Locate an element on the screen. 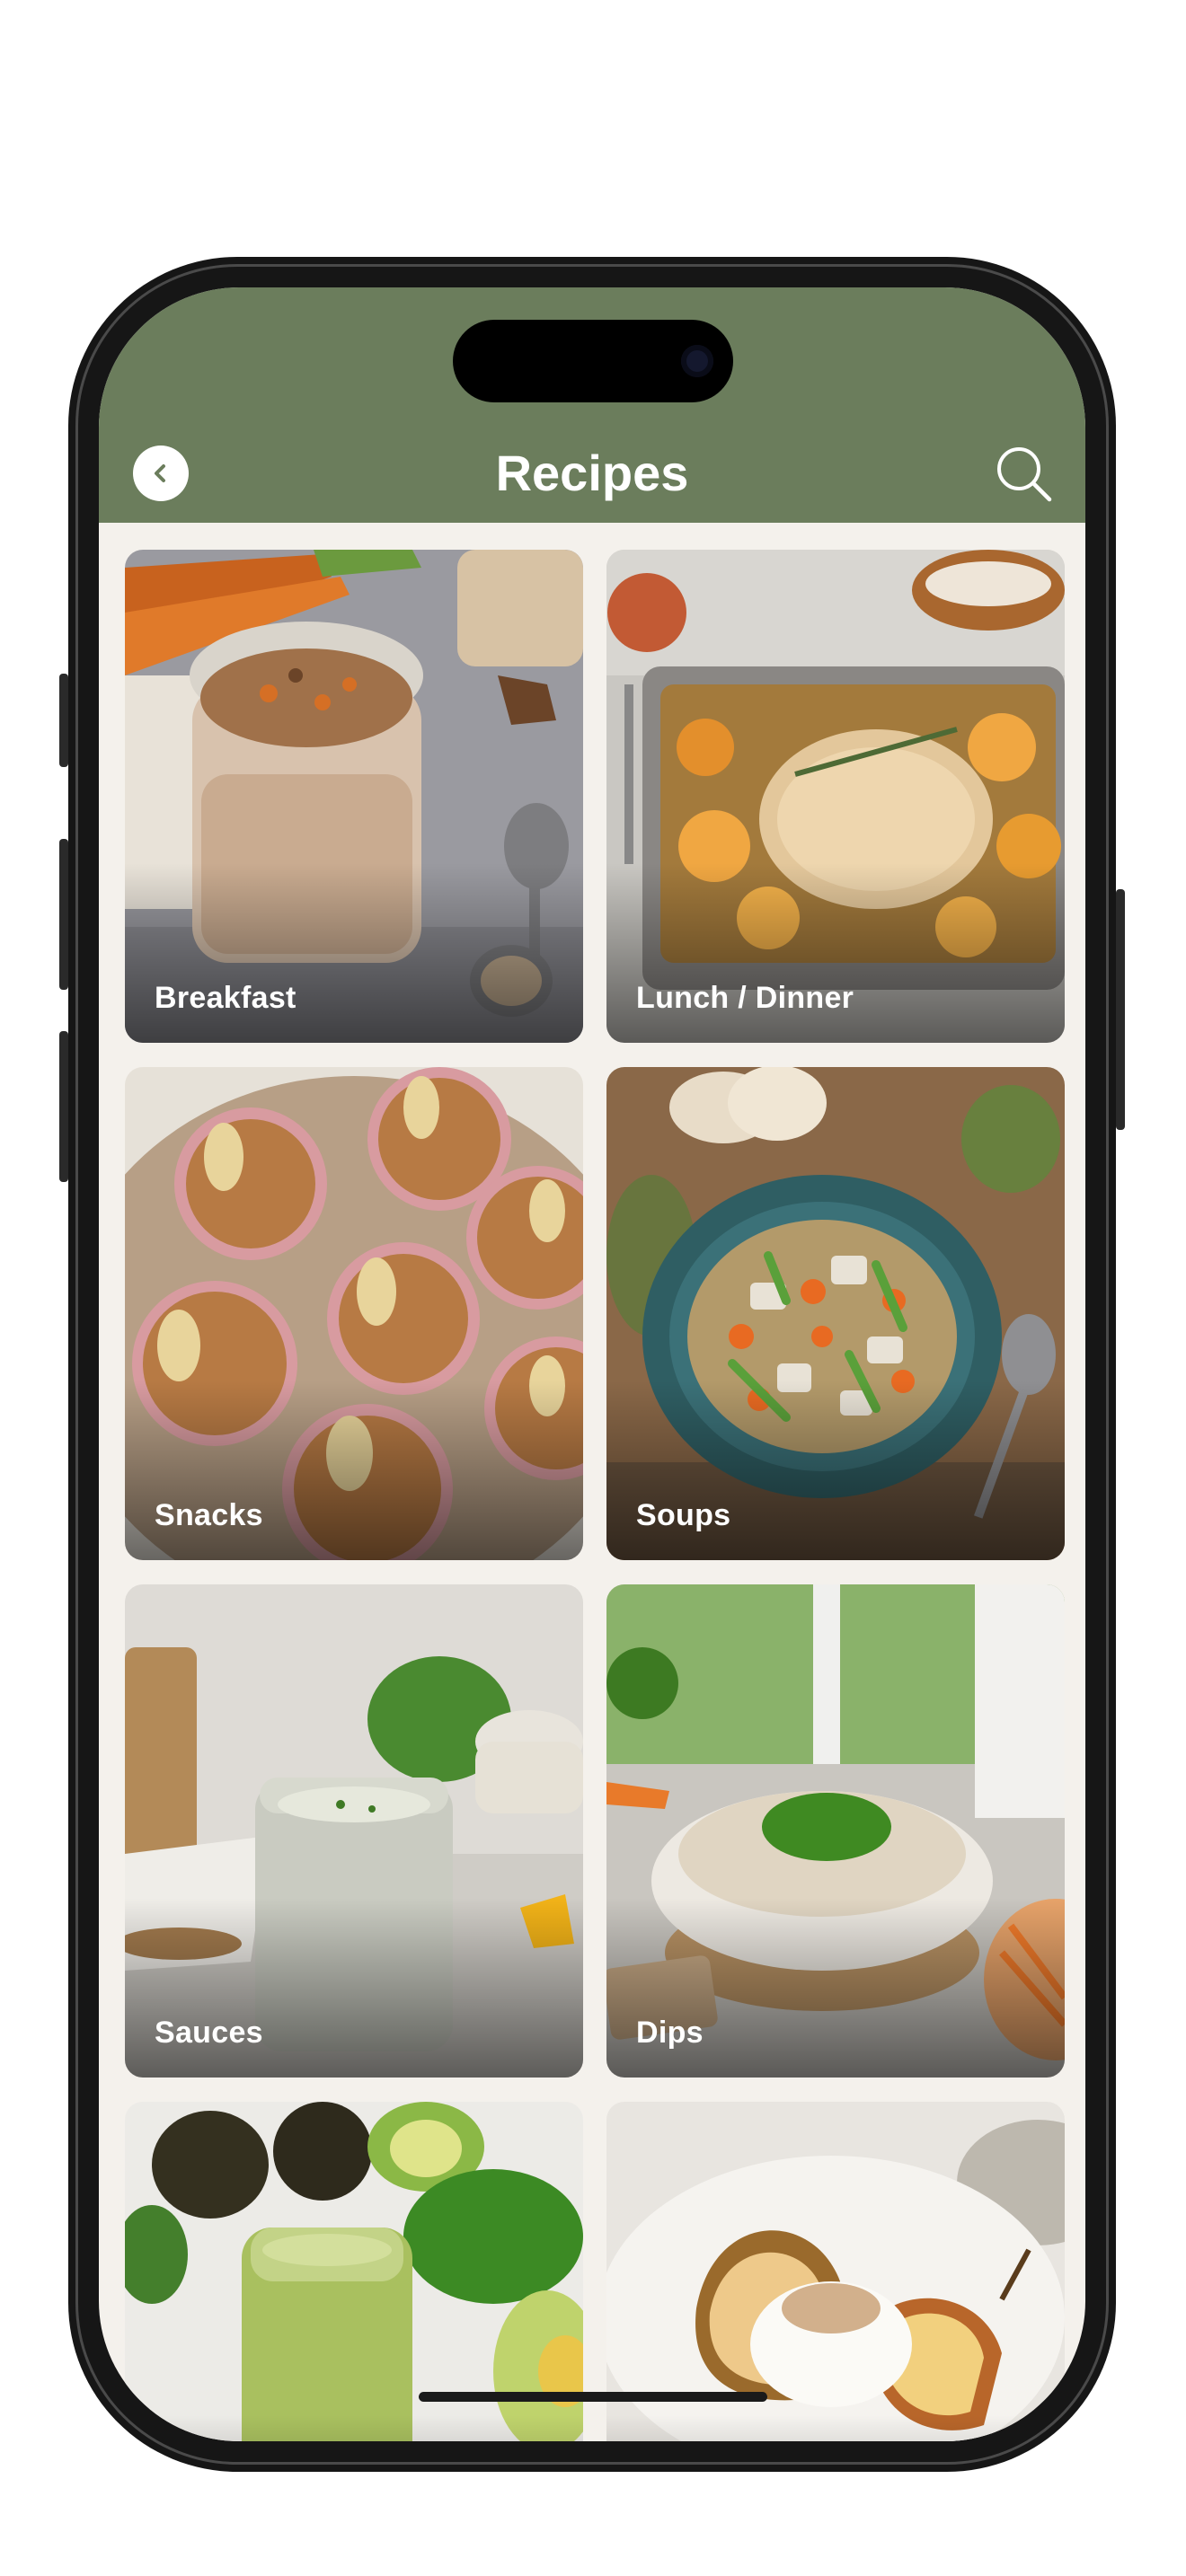 The image size is (1186, 2576). power-button is located at coordinates (1120, 1009).